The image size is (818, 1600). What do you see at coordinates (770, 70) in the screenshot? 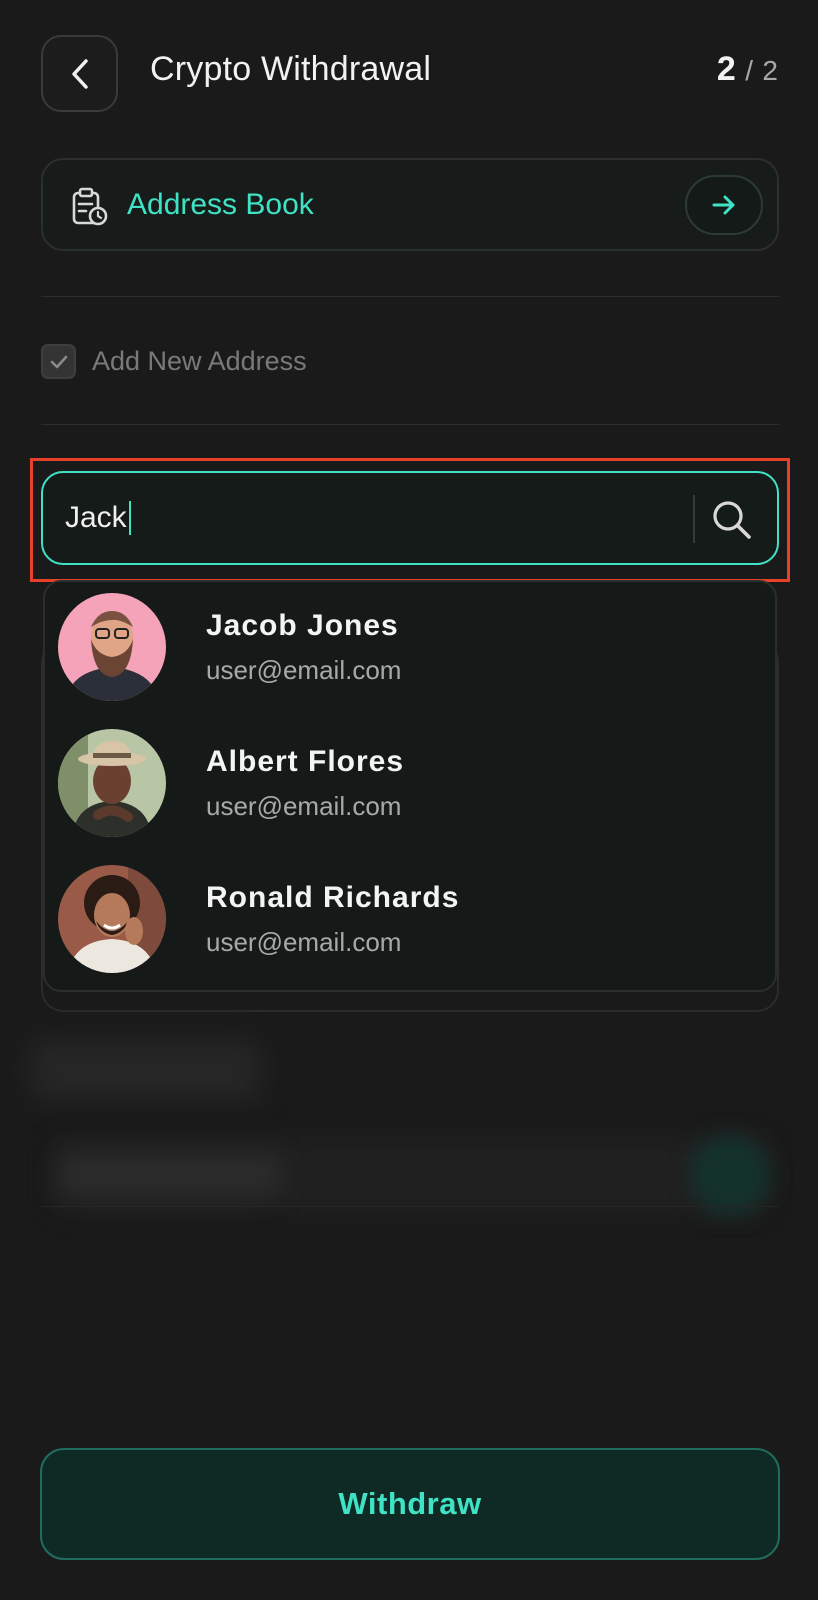
I see `step-total: 2` at bounding box center [770, 70].